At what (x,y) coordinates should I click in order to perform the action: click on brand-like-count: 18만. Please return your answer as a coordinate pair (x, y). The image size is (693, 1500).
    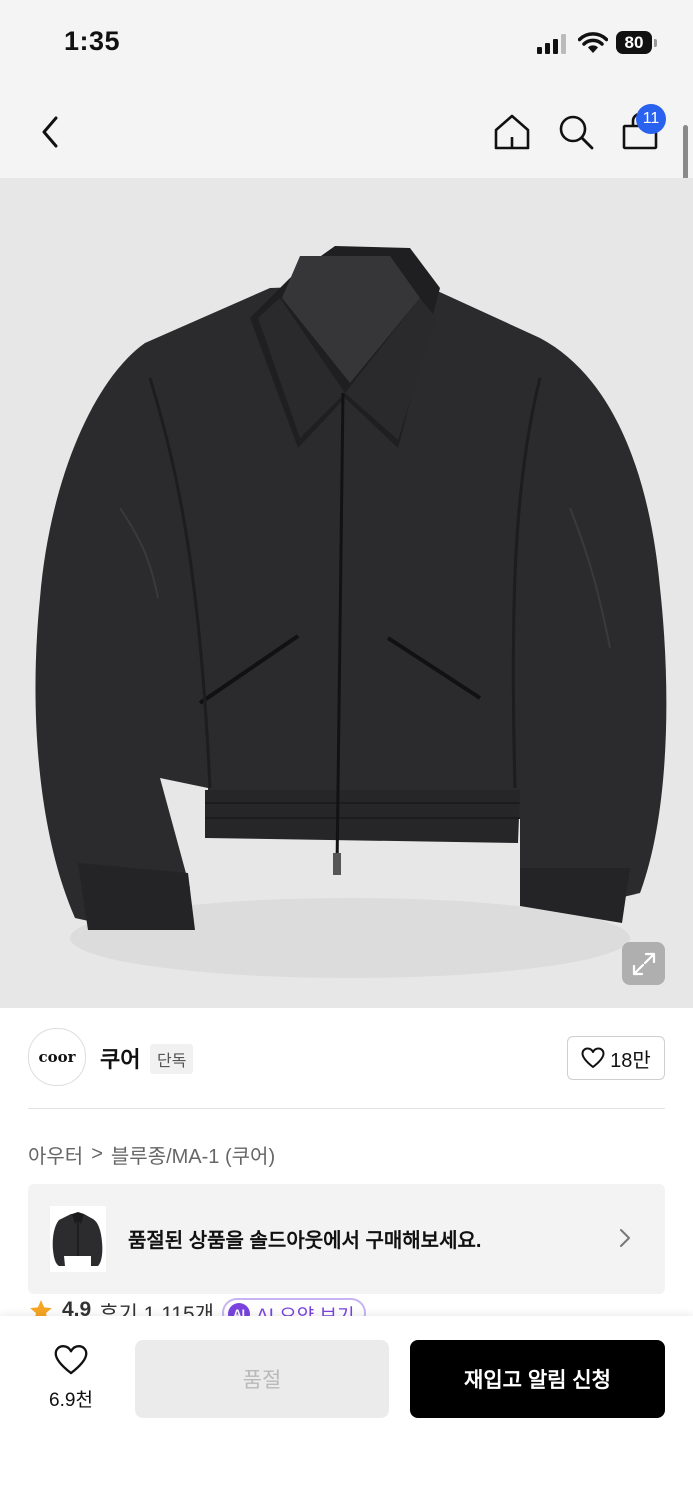
    Looking at the image, I should click on (630, 1060).